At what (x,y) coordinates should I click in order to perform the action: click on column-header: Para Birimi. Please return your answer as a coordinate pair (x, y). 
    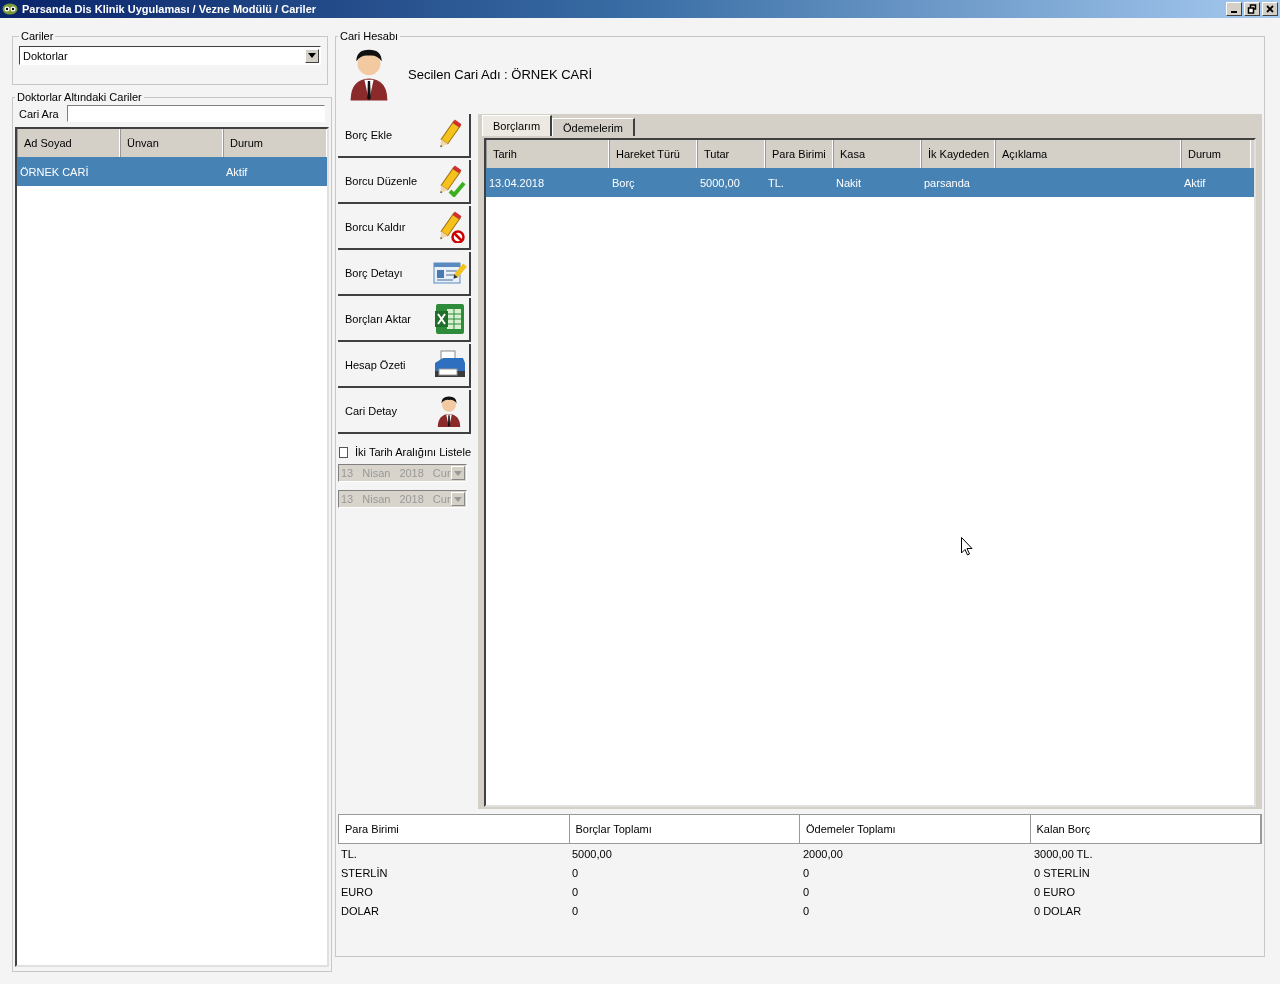
    Looking at the image, I should click on (454, 829).